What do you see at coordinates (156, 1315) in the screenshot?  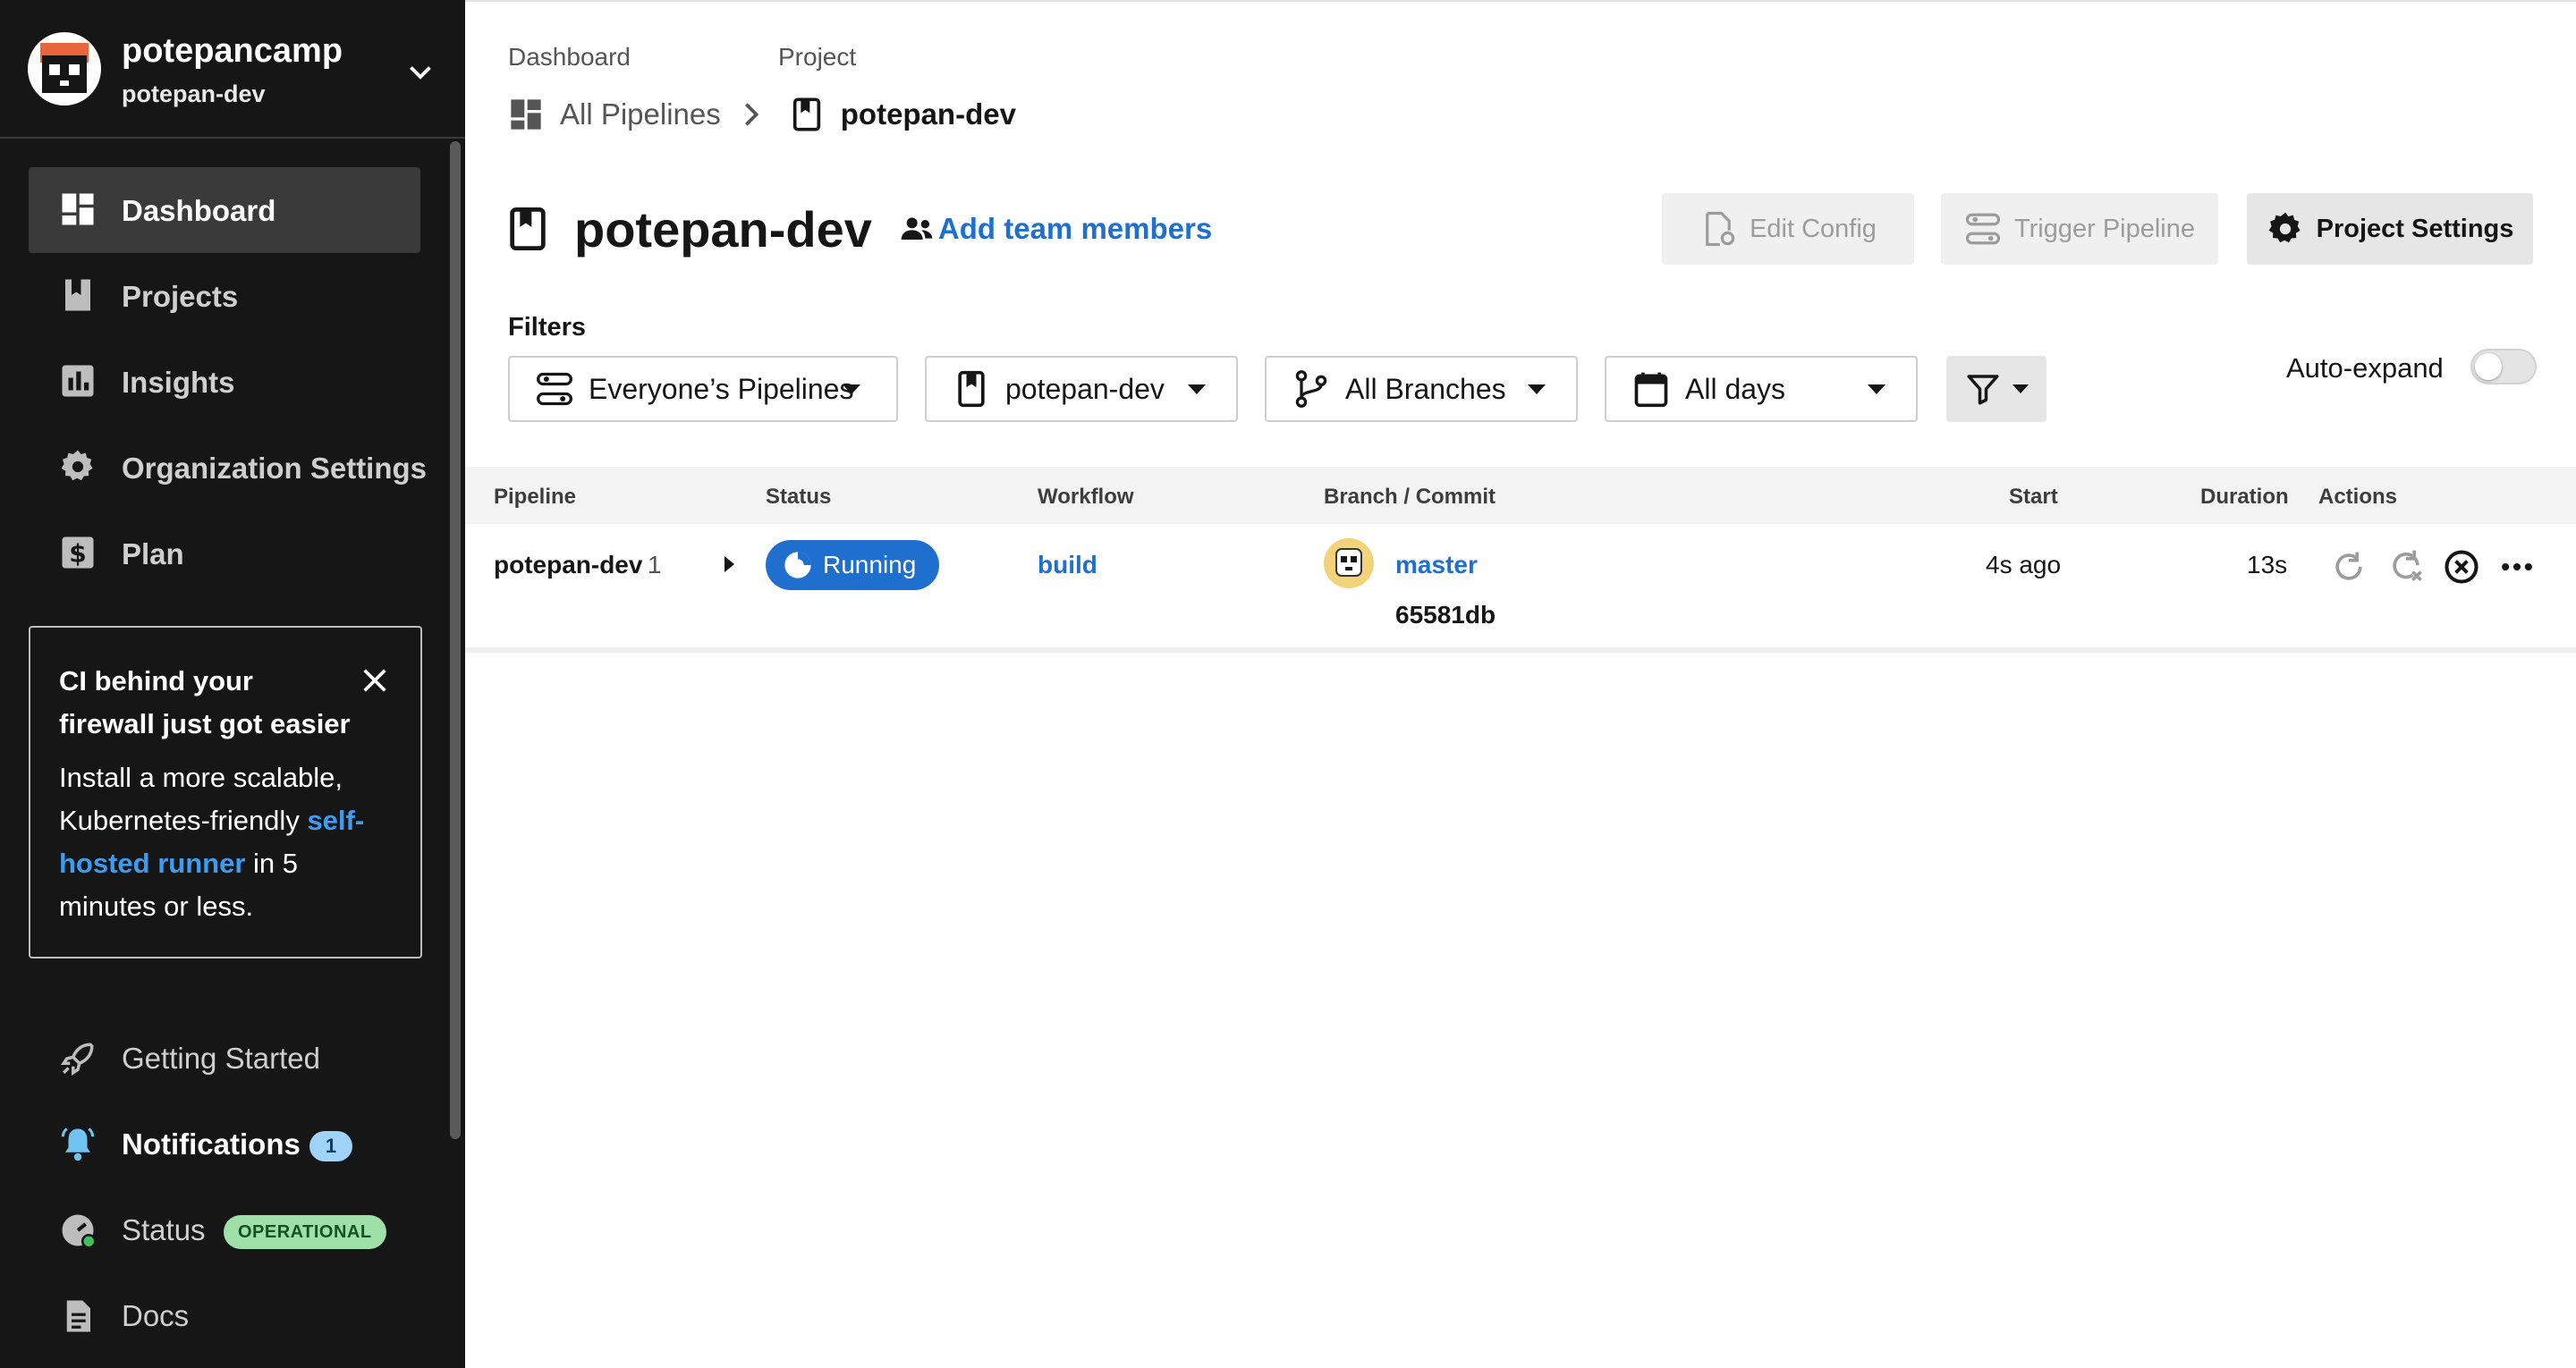 I see `sidebar-item-label: Docs` at bounding box center [156, 1315].